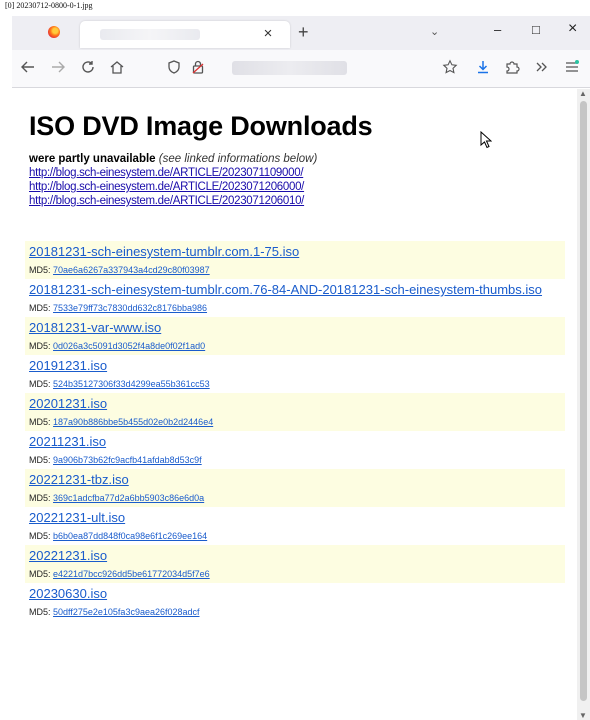 Image resolution: width=590 pixels, height=720 pixels. I want to click on chevron-right-icon, so click(542, 69).